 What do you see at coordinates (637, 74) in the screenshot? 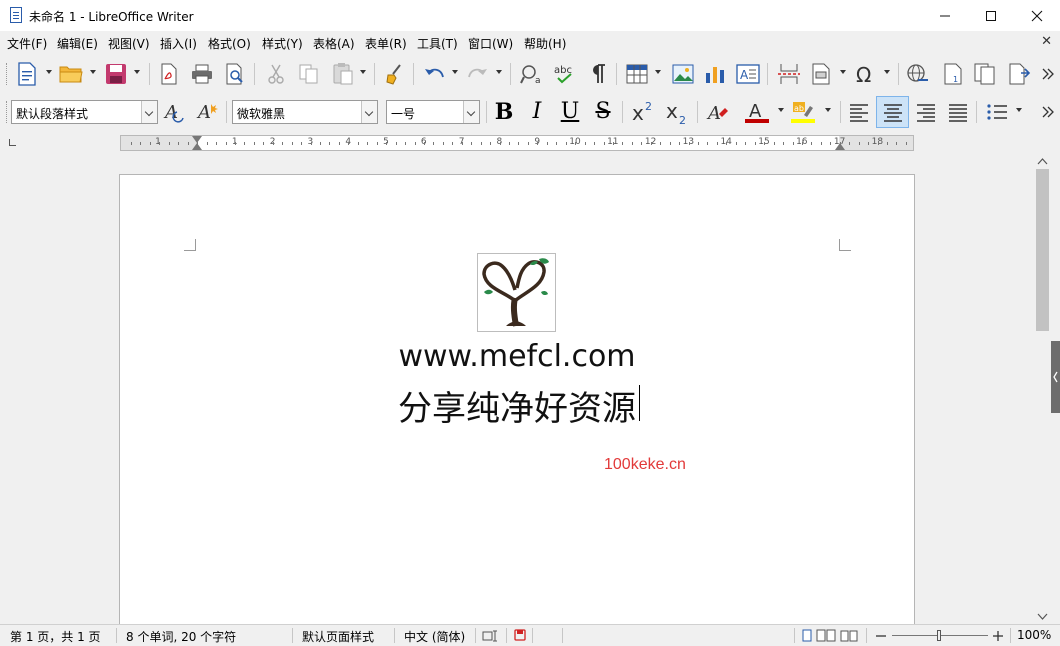
I see `insert-table-icon` at bounding box center [637, 74].